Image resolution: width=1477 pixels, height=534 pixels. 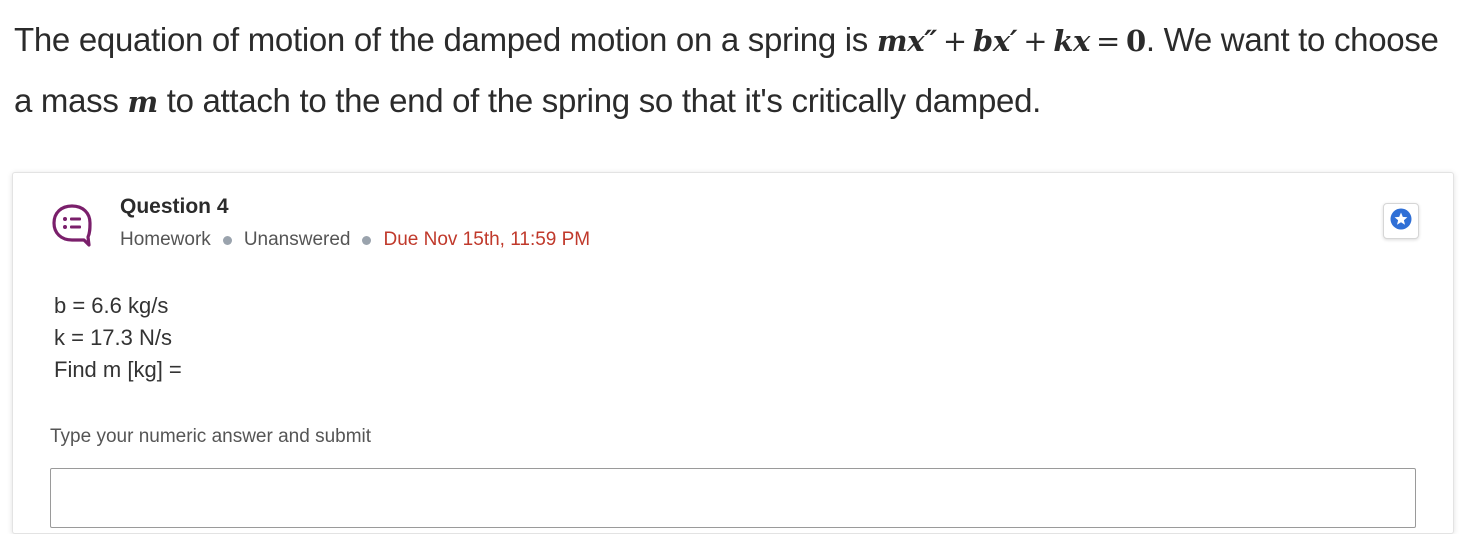 What do you see at coordinates (1035, 41) in the screenshot?
I see `eq-plus-2: +` at bounding box center [1035, 41].